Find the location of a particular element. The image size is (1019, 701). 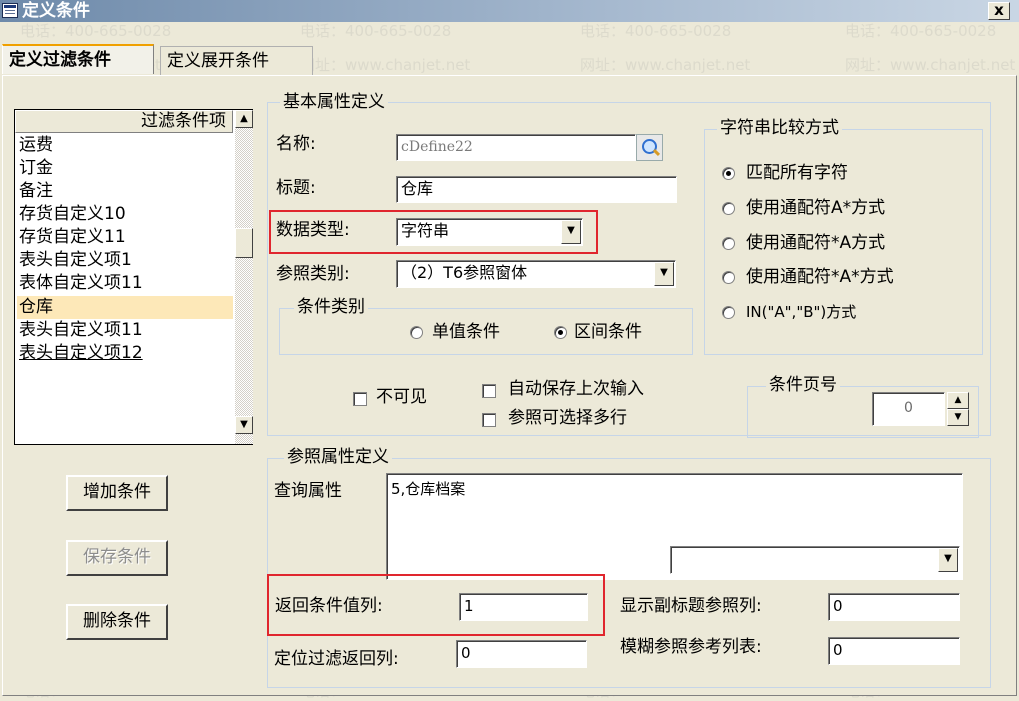

scroll-up-button: ▲ is located at coordinates (244, 119).